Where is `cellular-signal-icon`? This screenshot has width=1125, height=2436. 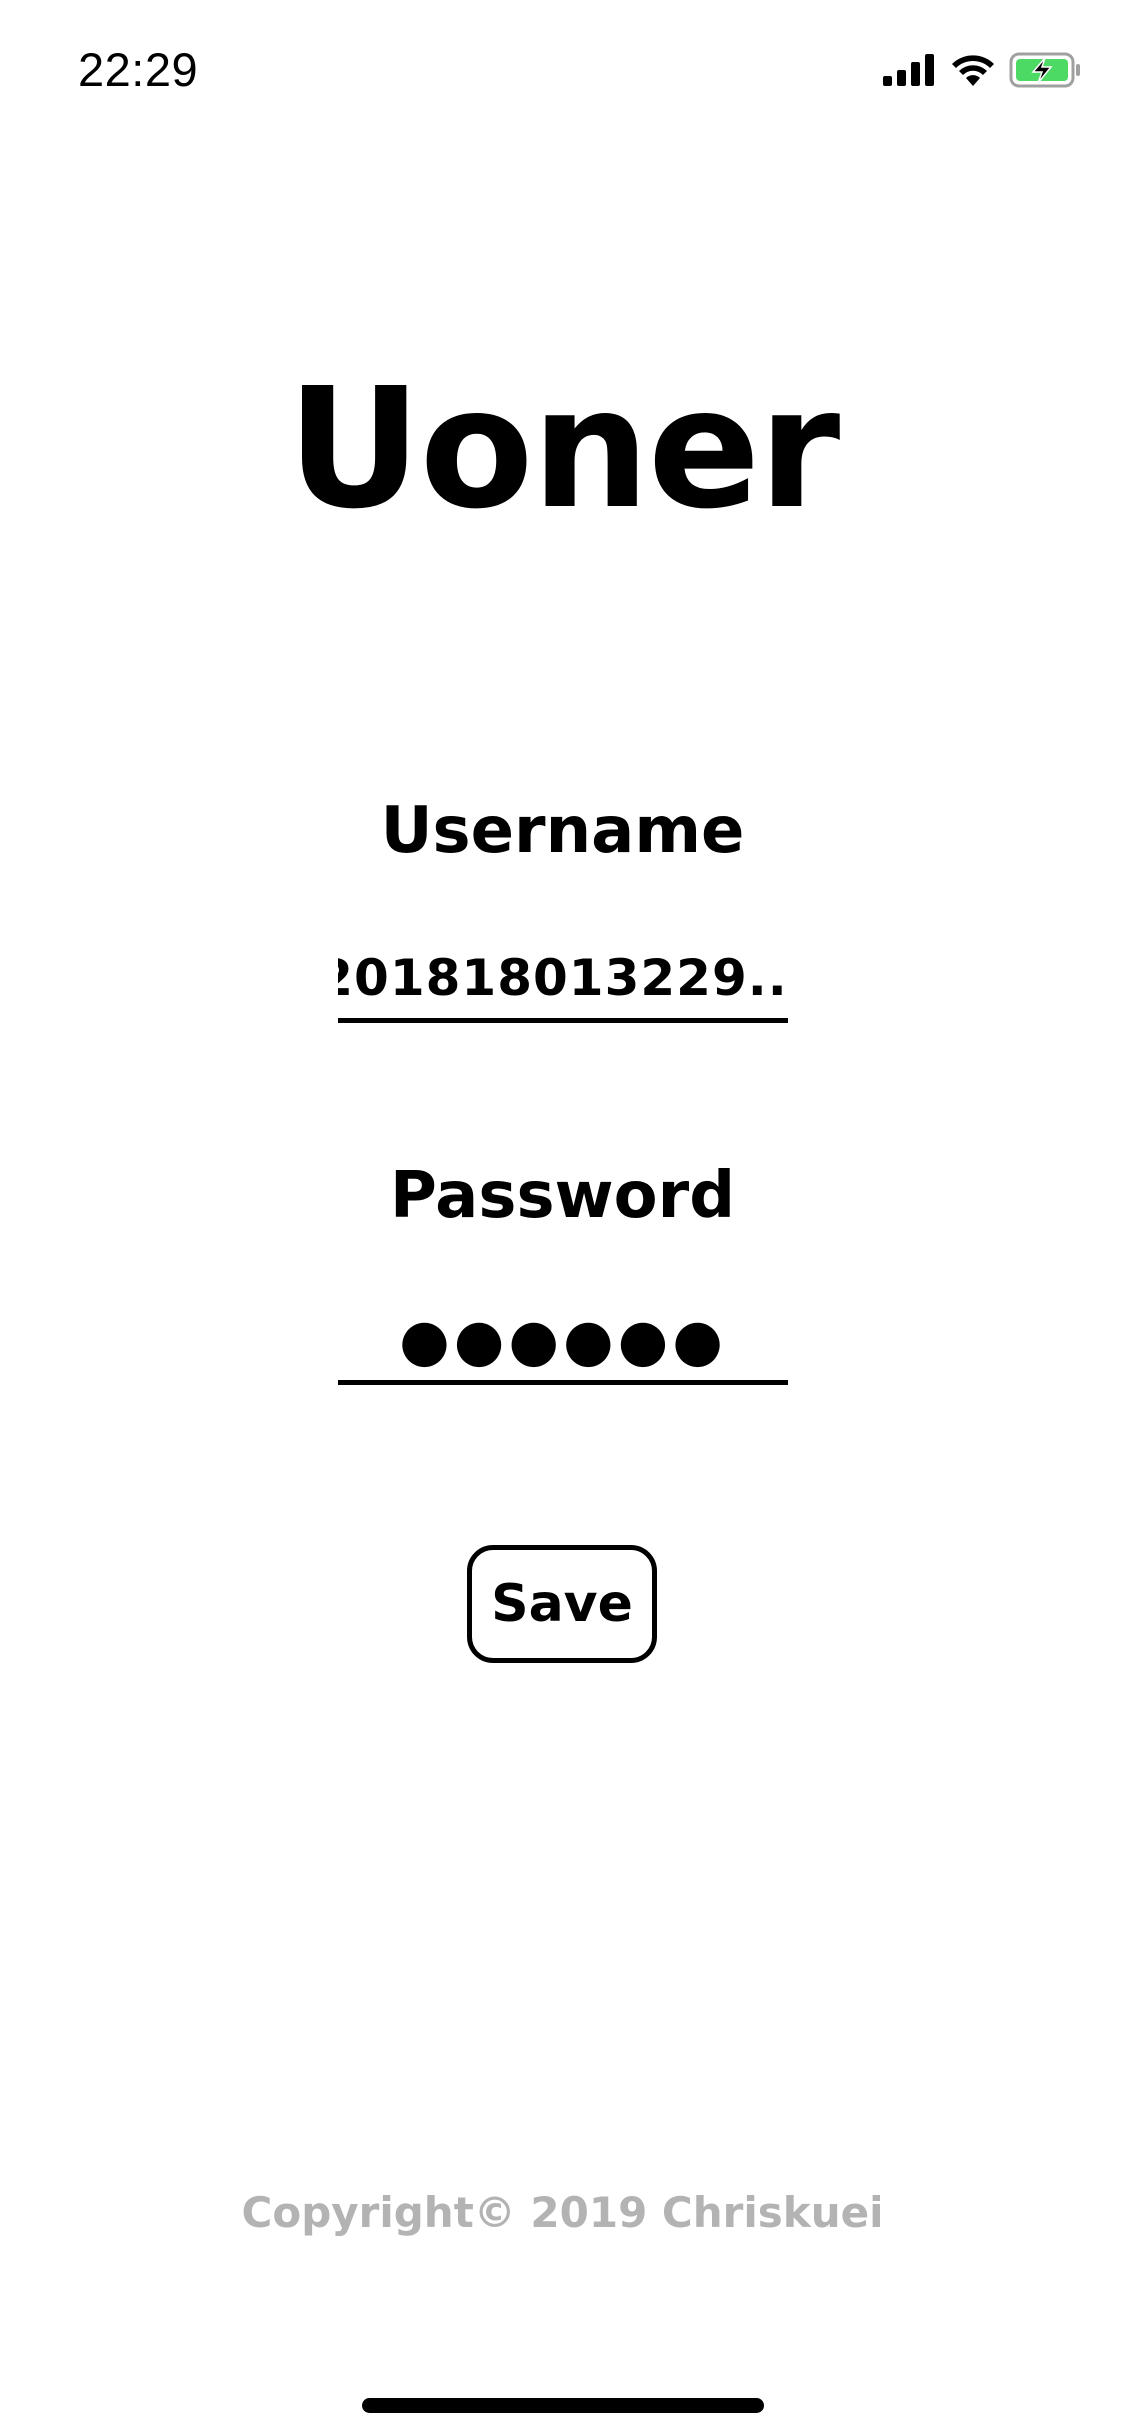
cellular-signal-icon is located at coordinates (910, 70).